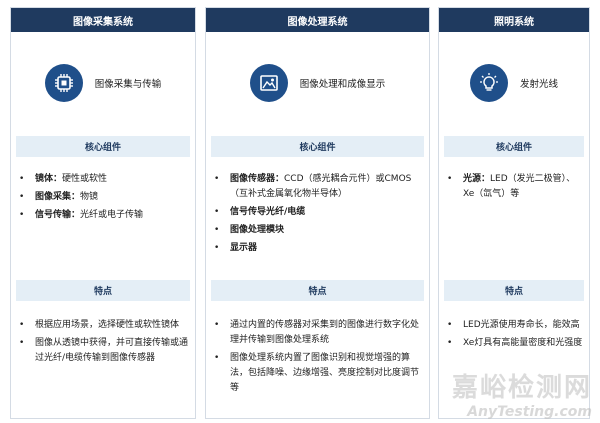  I want to click on list-item: 根据应用场景，选择硬性或软性镜体, so click(101, 325).